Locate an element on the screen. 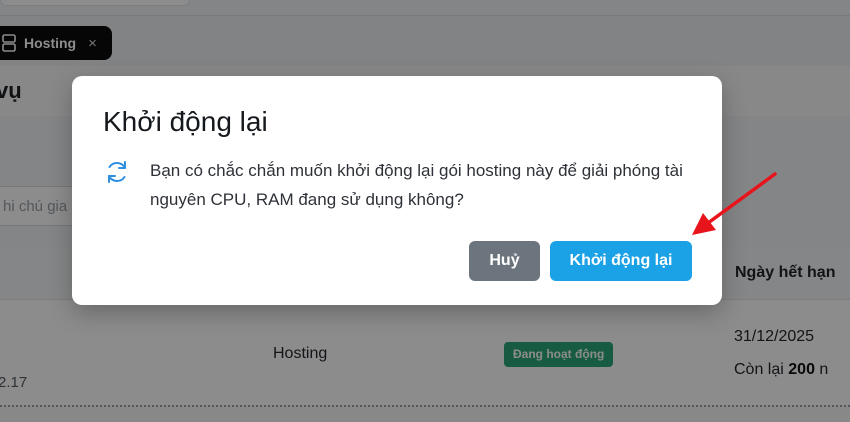 This screenshot has width=850, height=422. confirm-restart-button: Khởi động lại is located at coordinates (621, 261).